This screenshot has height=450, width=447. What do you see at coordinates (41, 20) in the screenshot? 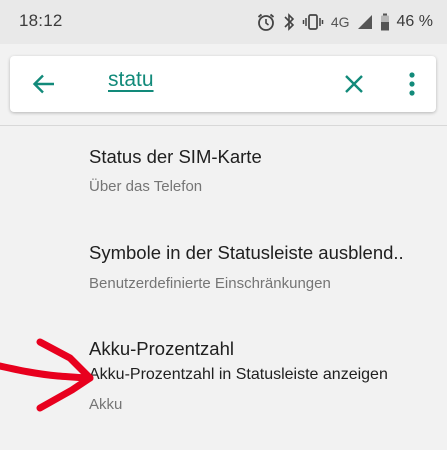
I see `status-time: 18:12` at bounding box center [41, 20].